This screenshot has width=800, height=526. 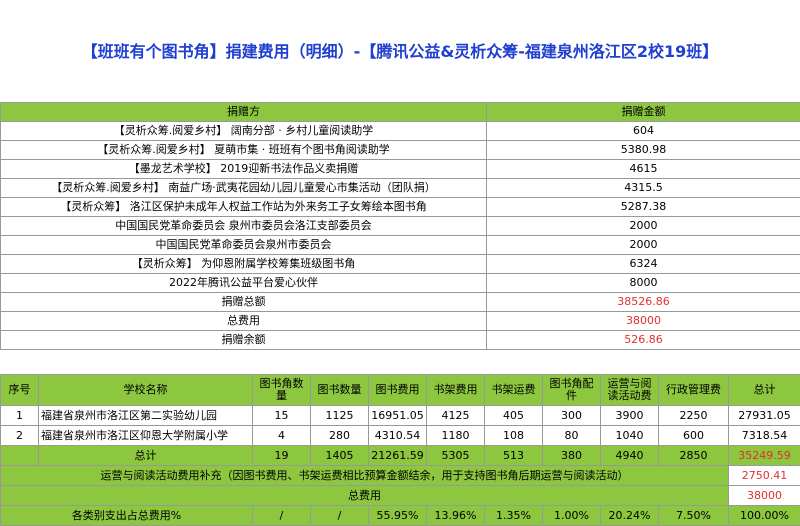 What do you see at coordinates (572, 390) in the screenshot?
I see `expense-header-cell: 图书角配件` at bounding box center [572, 390].